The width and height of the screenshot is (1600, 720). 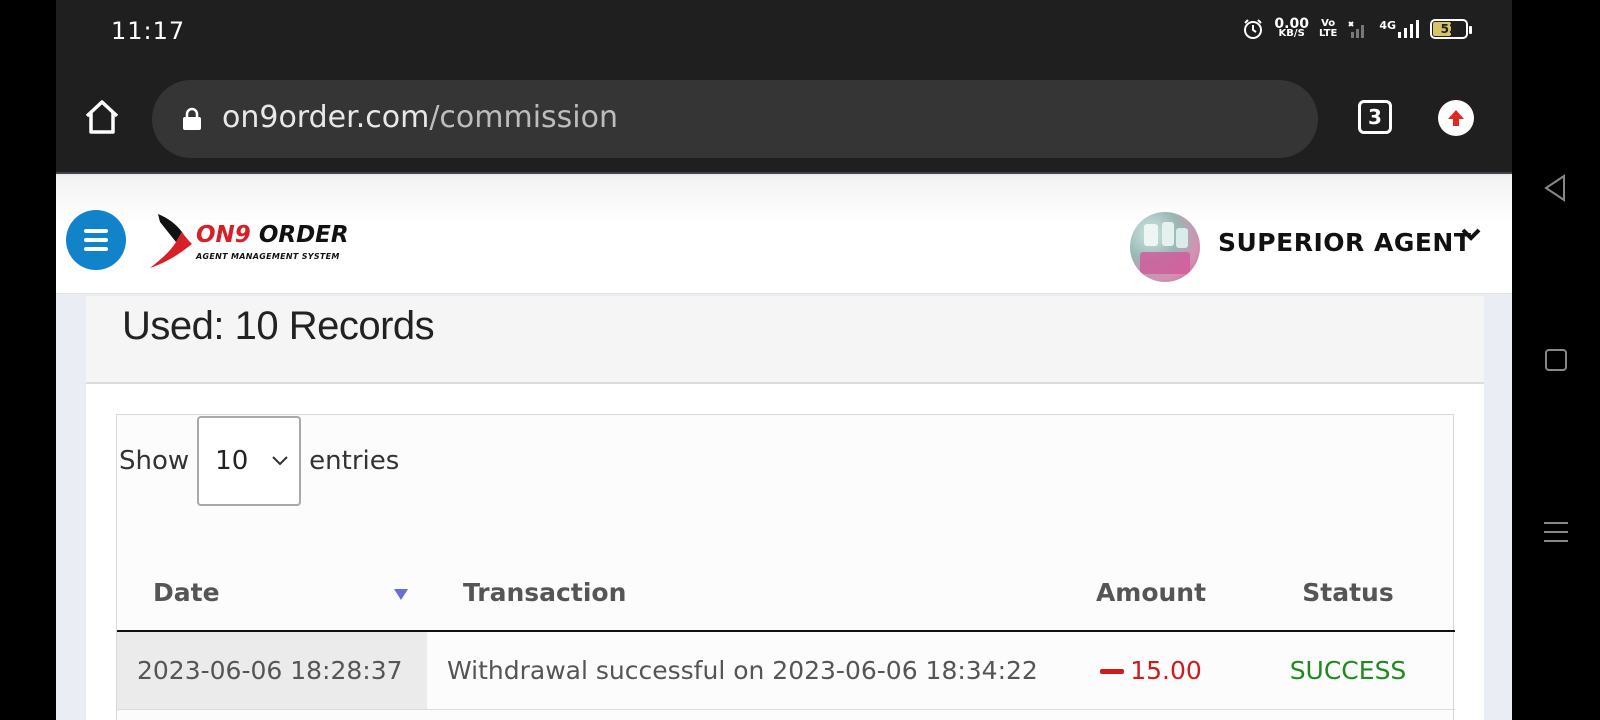 I want to click on volte-indicator: Vo LTE, so click(x=1328, y=29).